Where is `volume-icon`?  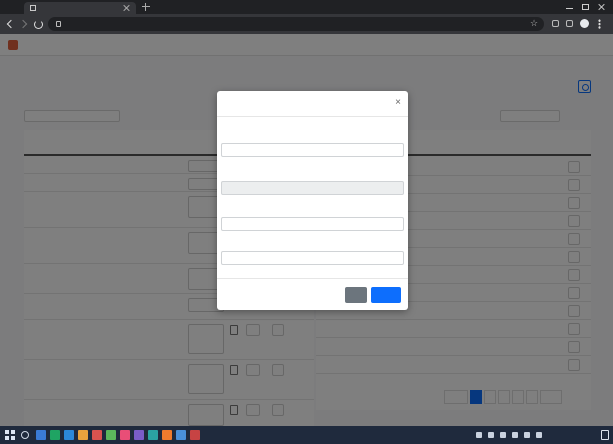 volume-icon is located at coordinates (503, 435).